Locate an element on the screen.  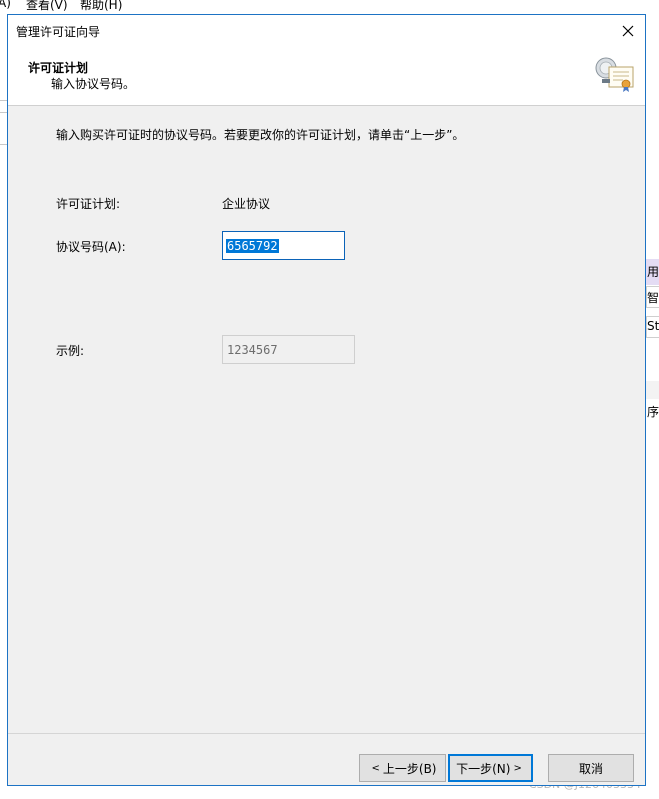
next-button-label: 下一步(N) is located at coordinates (483, 768).